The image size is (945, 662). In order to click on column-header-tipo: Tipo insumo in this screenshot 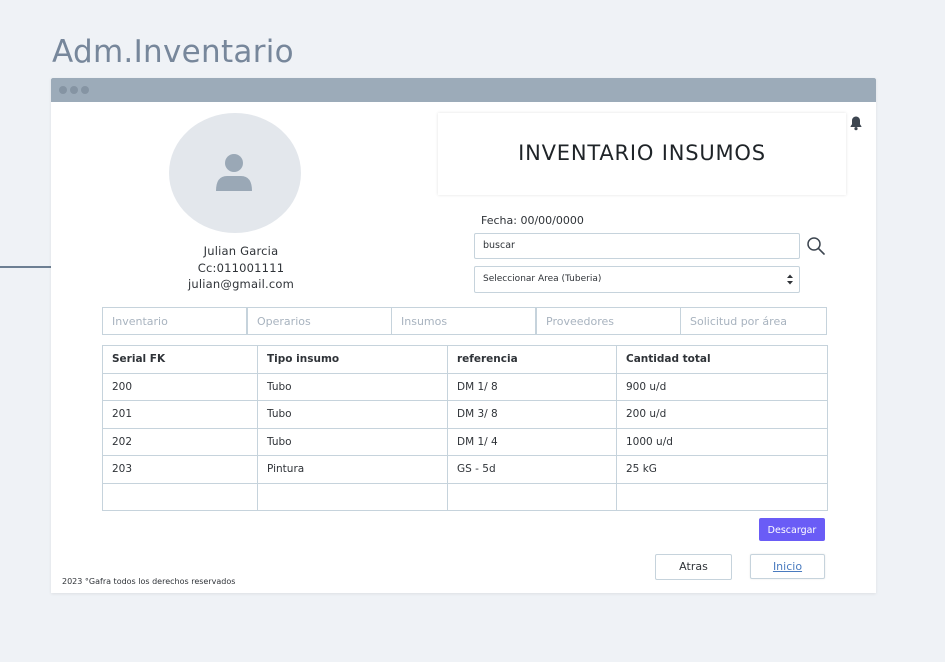, I will do `click(352, 359)`.